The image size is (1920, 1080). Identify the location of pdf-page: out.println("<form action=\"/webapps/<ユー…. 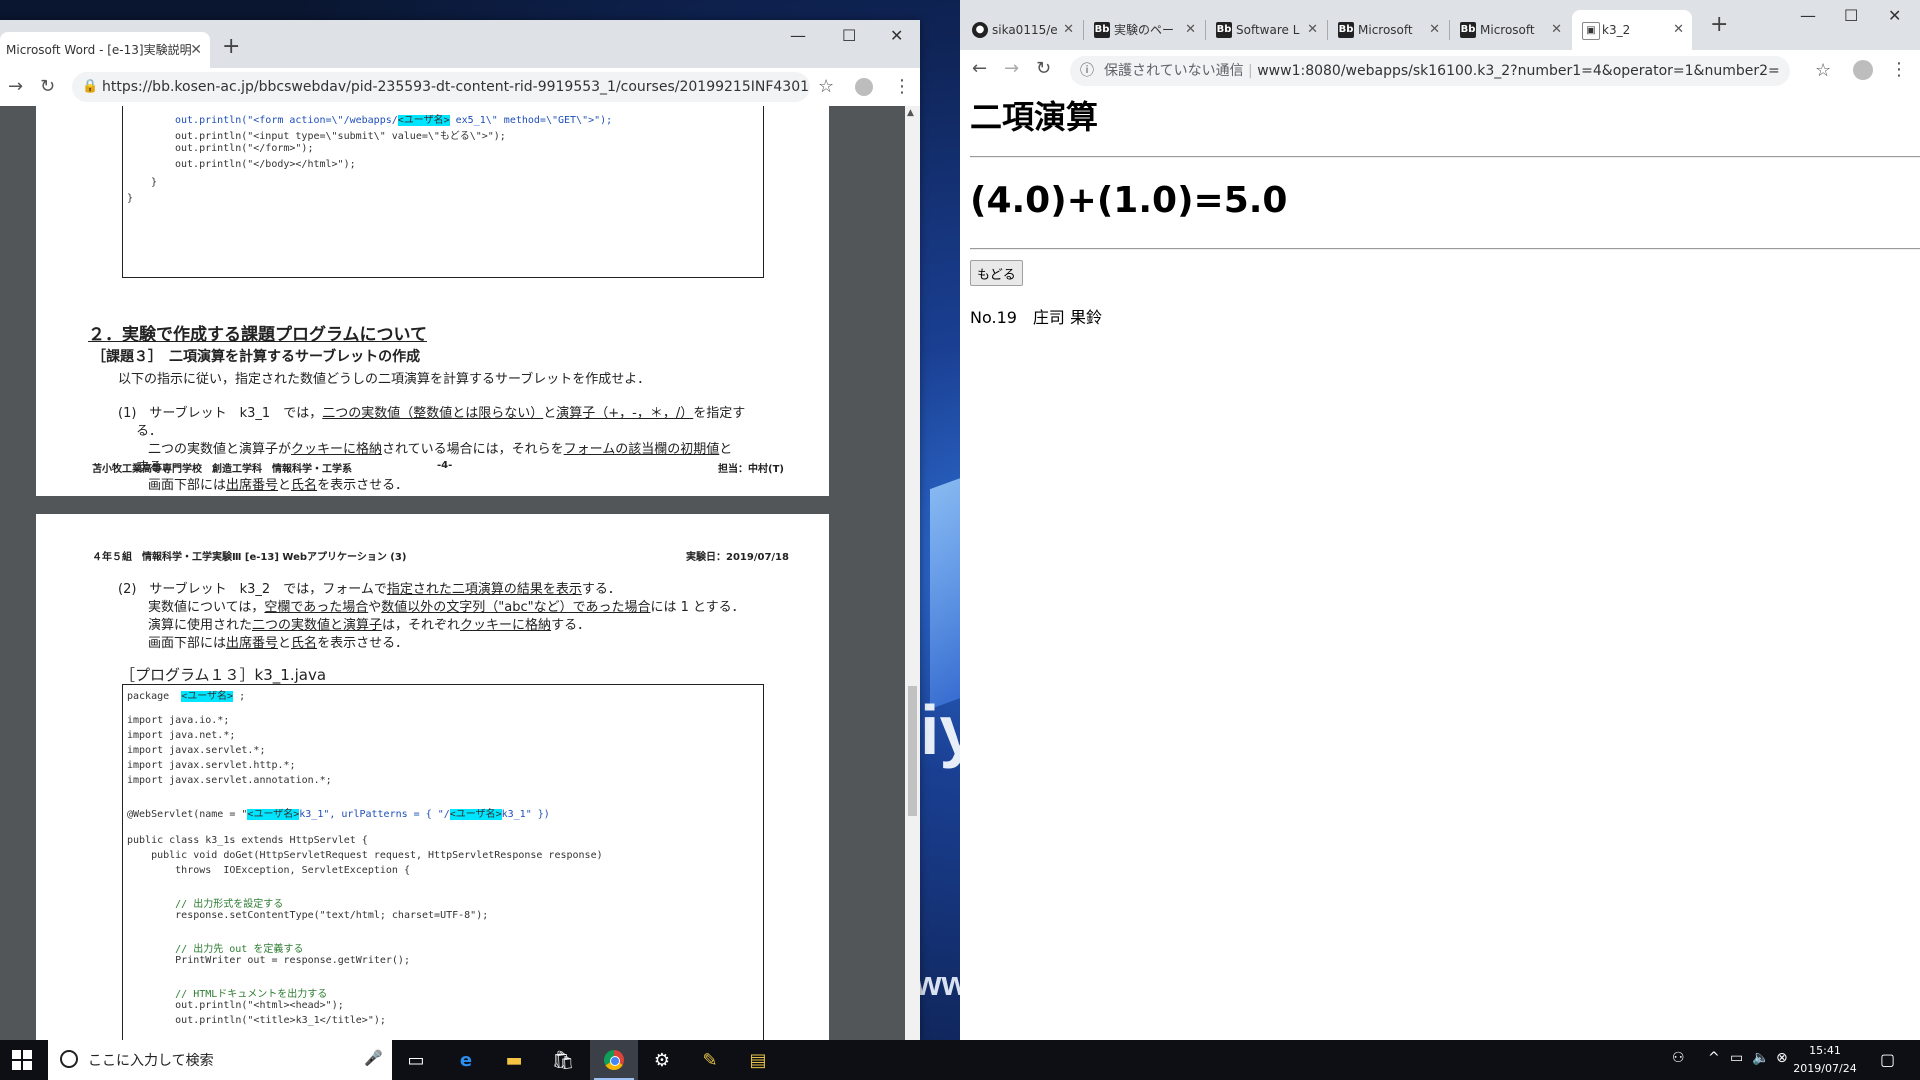
(432, 301).